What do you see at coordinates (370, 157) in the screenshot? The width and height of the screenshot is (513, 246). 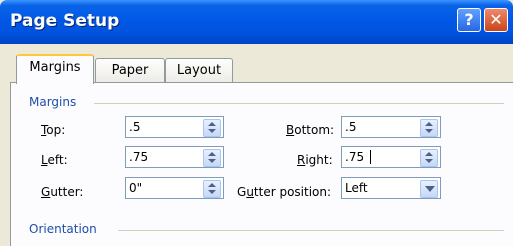 I see `text-caret` at bounding box center [370, 157].